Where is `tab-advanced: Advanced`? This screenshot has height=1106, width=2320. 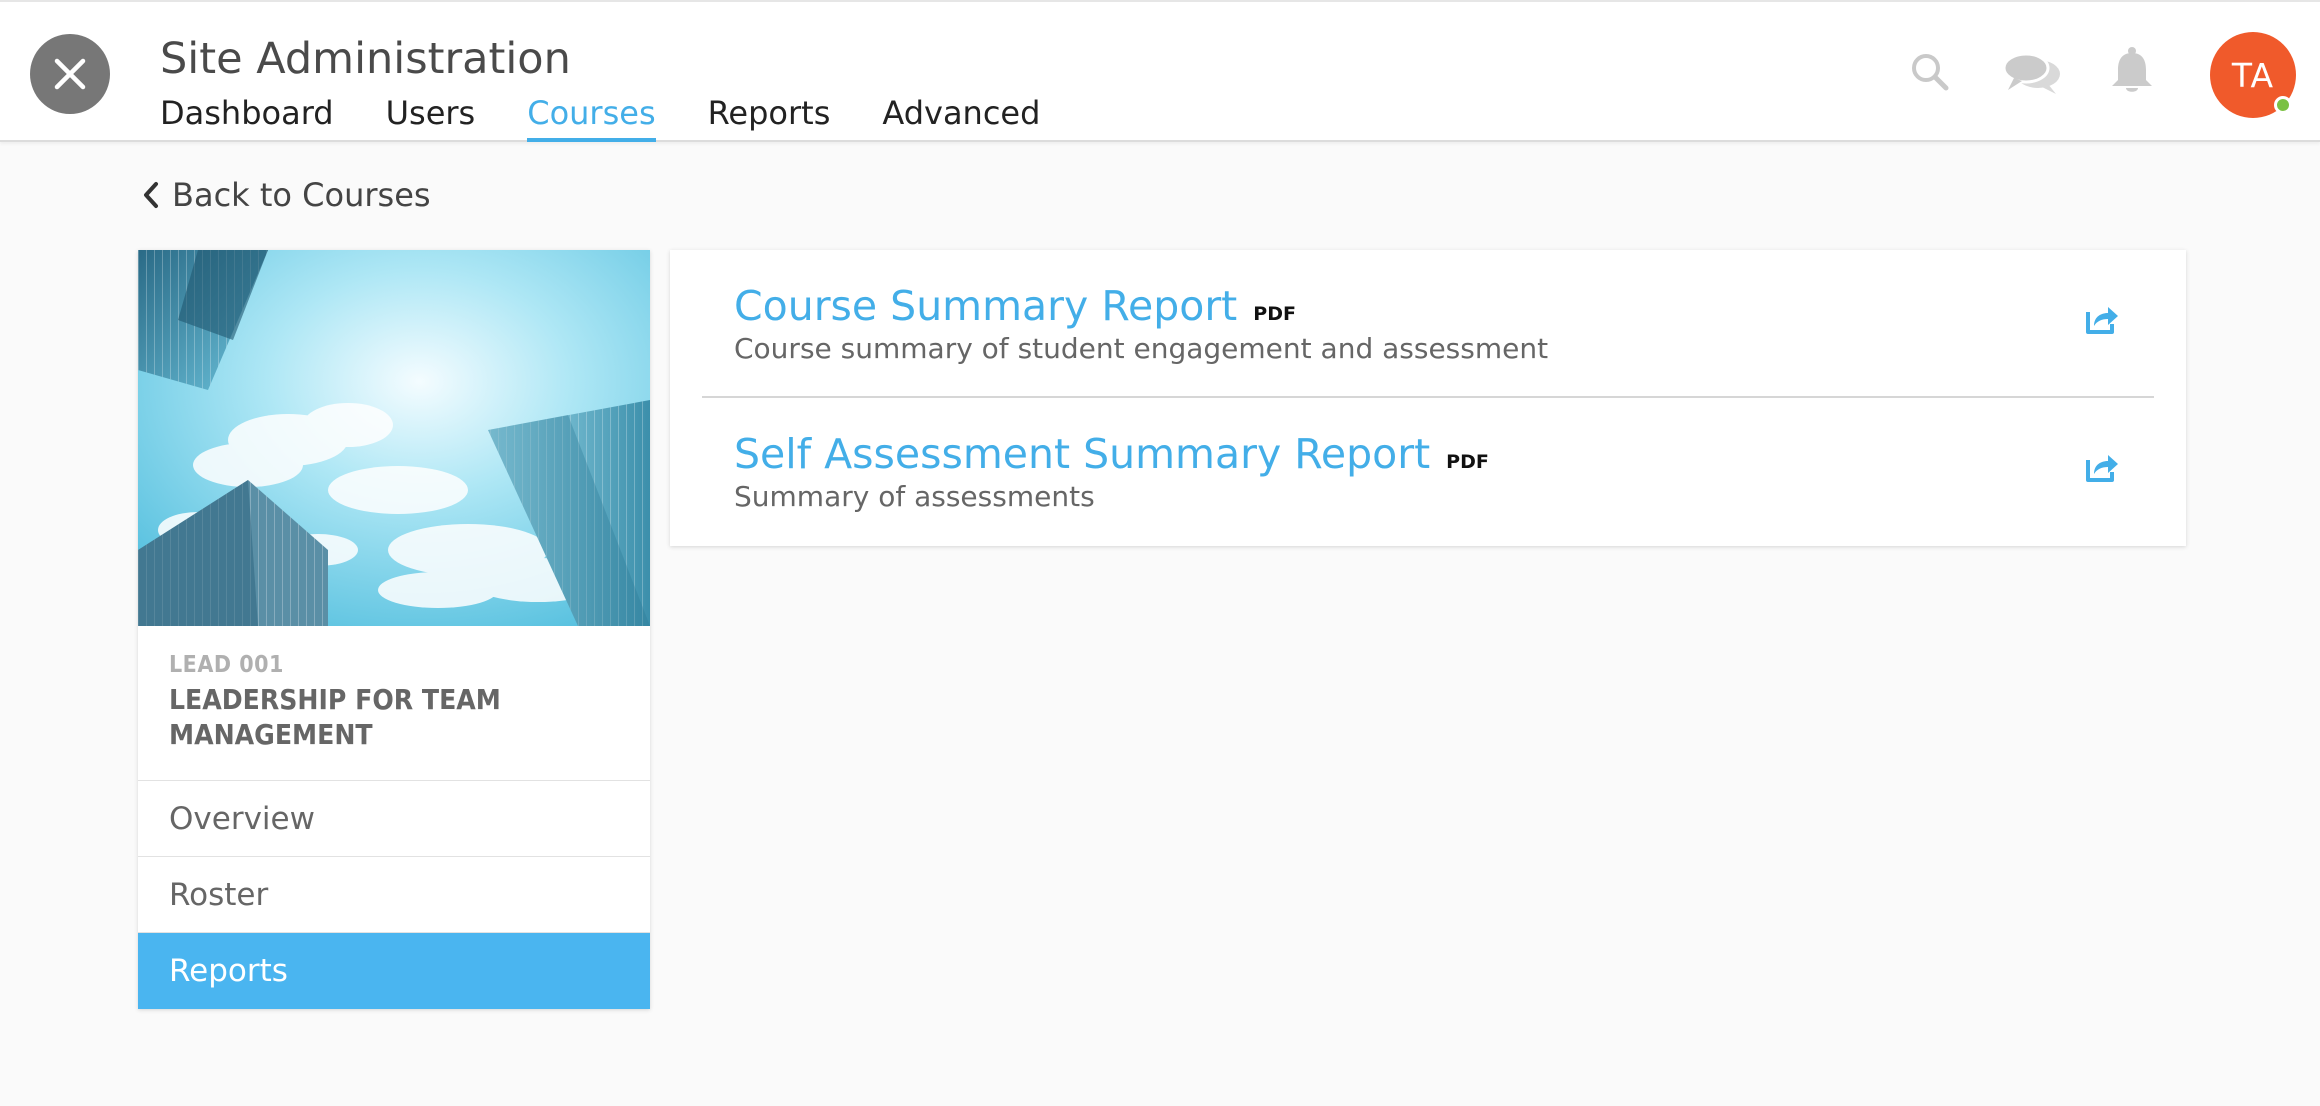 tab-advanced: Advanced is located at coordinates (961, 118).